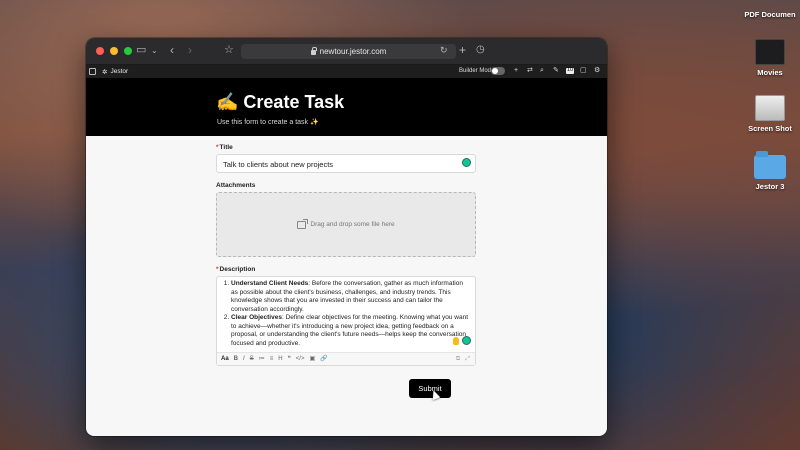 The width and height of the screenshot is (800, 450). I want to click on attachments-field-group: Attachments Drag and drop some file here, so click(346, 219).